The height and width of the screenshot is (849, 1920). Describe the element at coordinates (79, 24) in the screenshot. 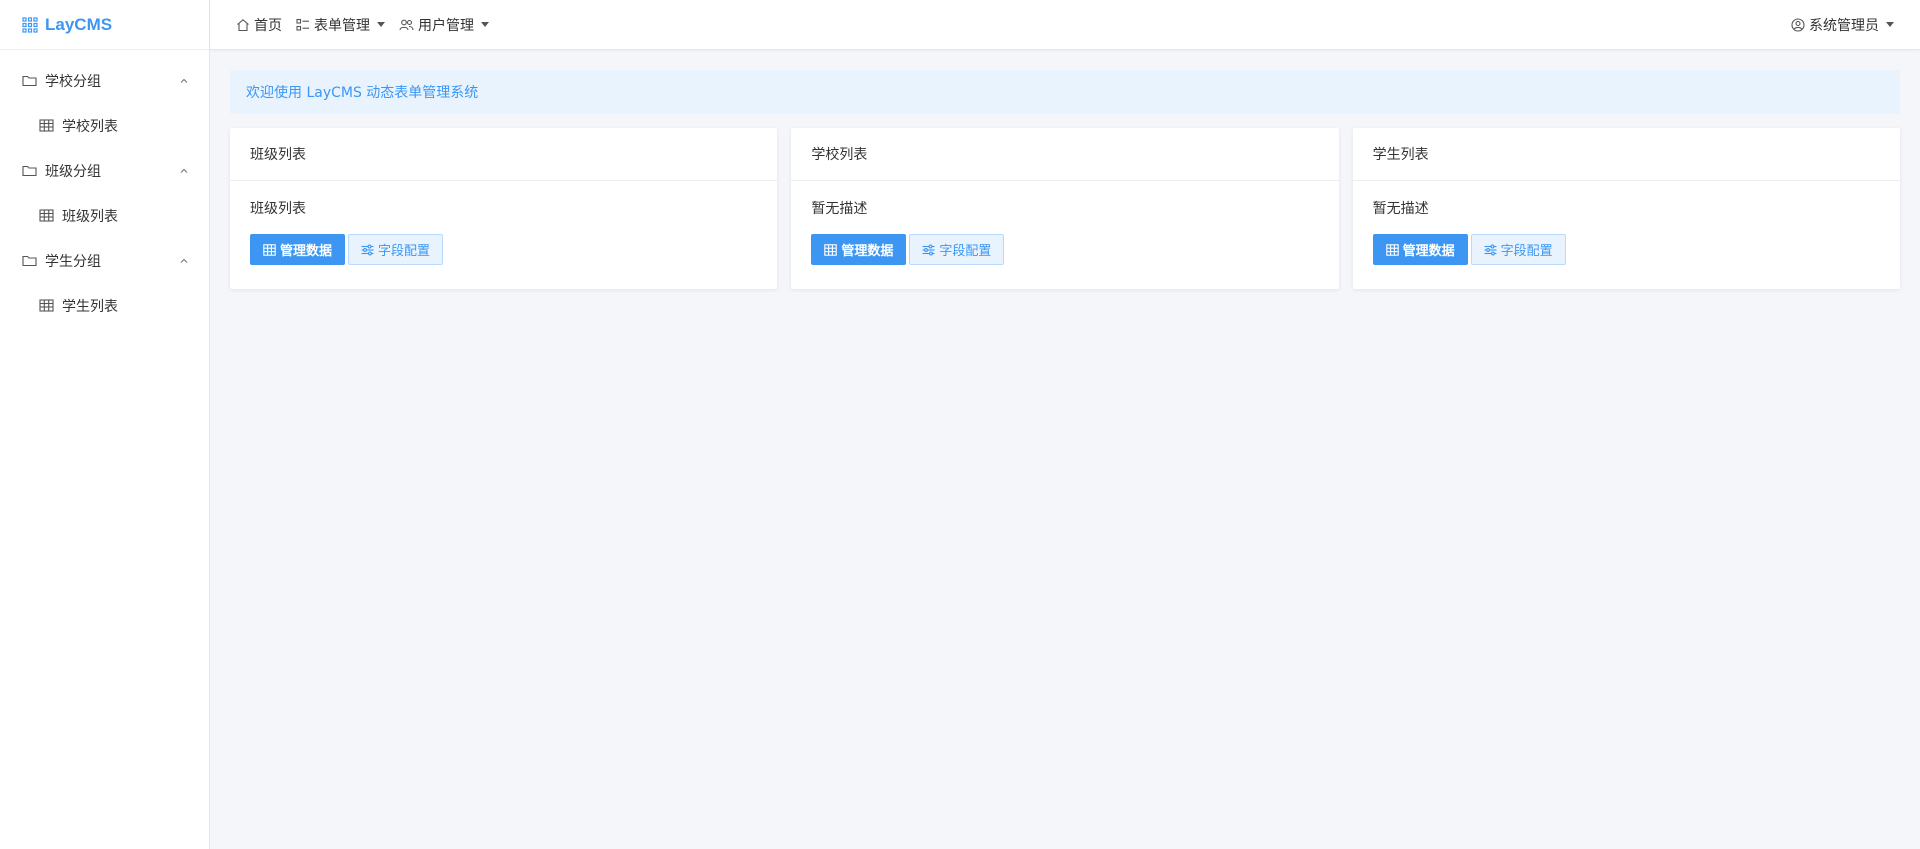

I see `brand-name: LayCMS` at that location.